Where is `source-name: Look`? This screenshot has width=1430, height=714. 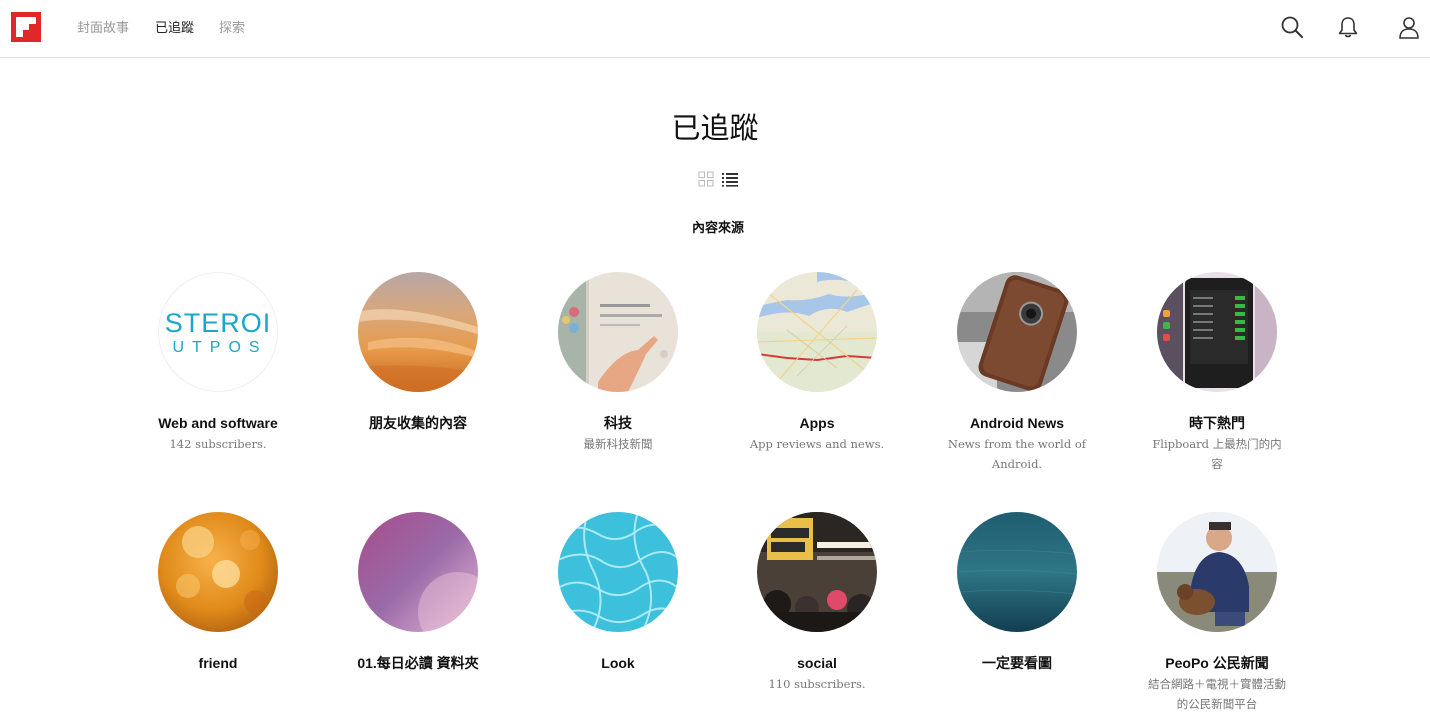
source-name: Look is located at coordinates (618, 663).